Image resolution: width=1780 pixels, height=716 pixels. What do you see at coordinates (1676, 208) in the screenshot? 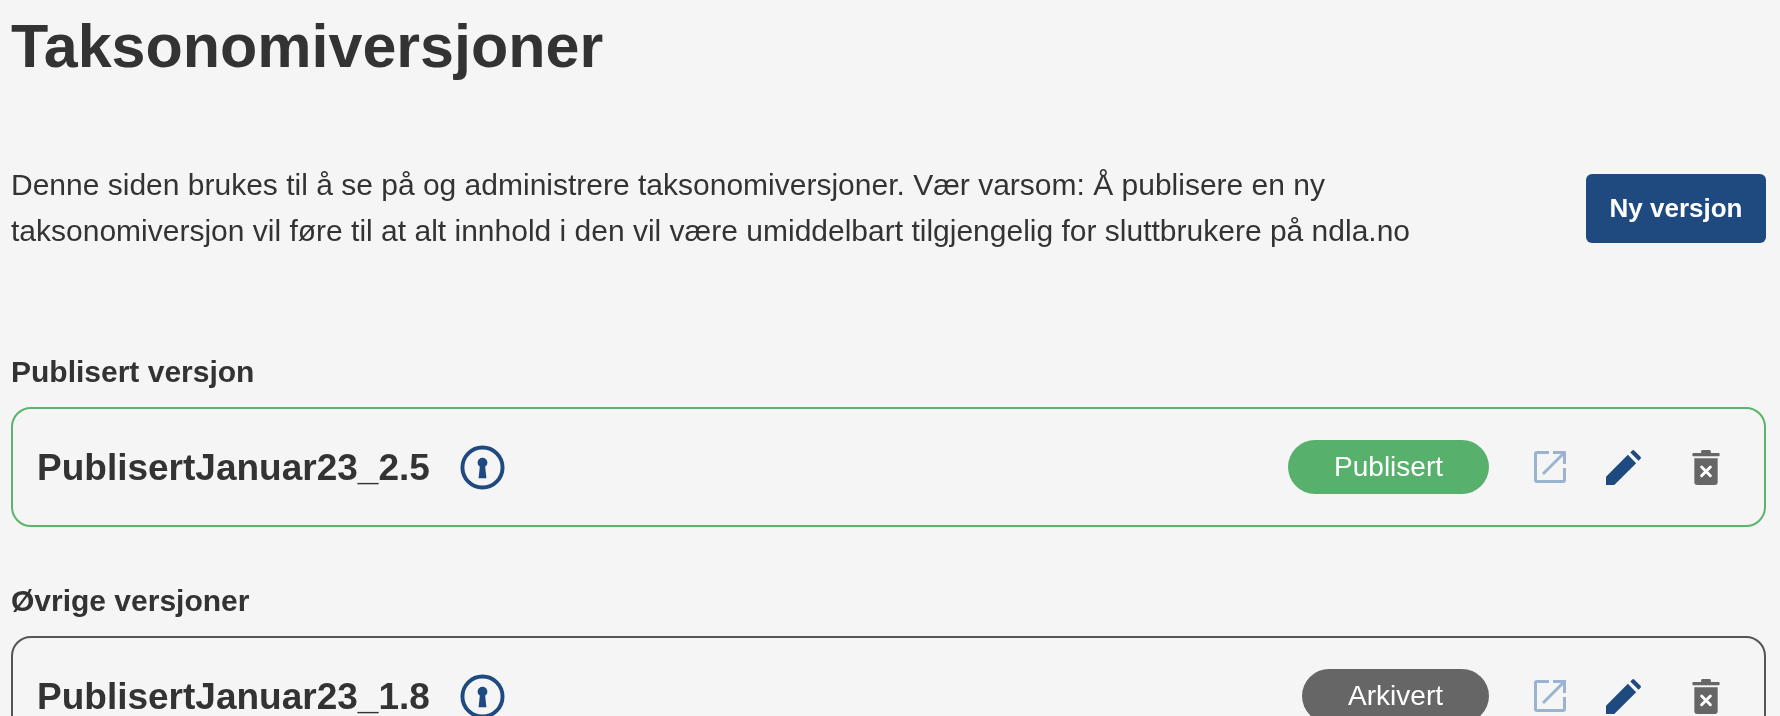
I see `new-version-button: Ny versjon` at bounding box center [1676, 208].